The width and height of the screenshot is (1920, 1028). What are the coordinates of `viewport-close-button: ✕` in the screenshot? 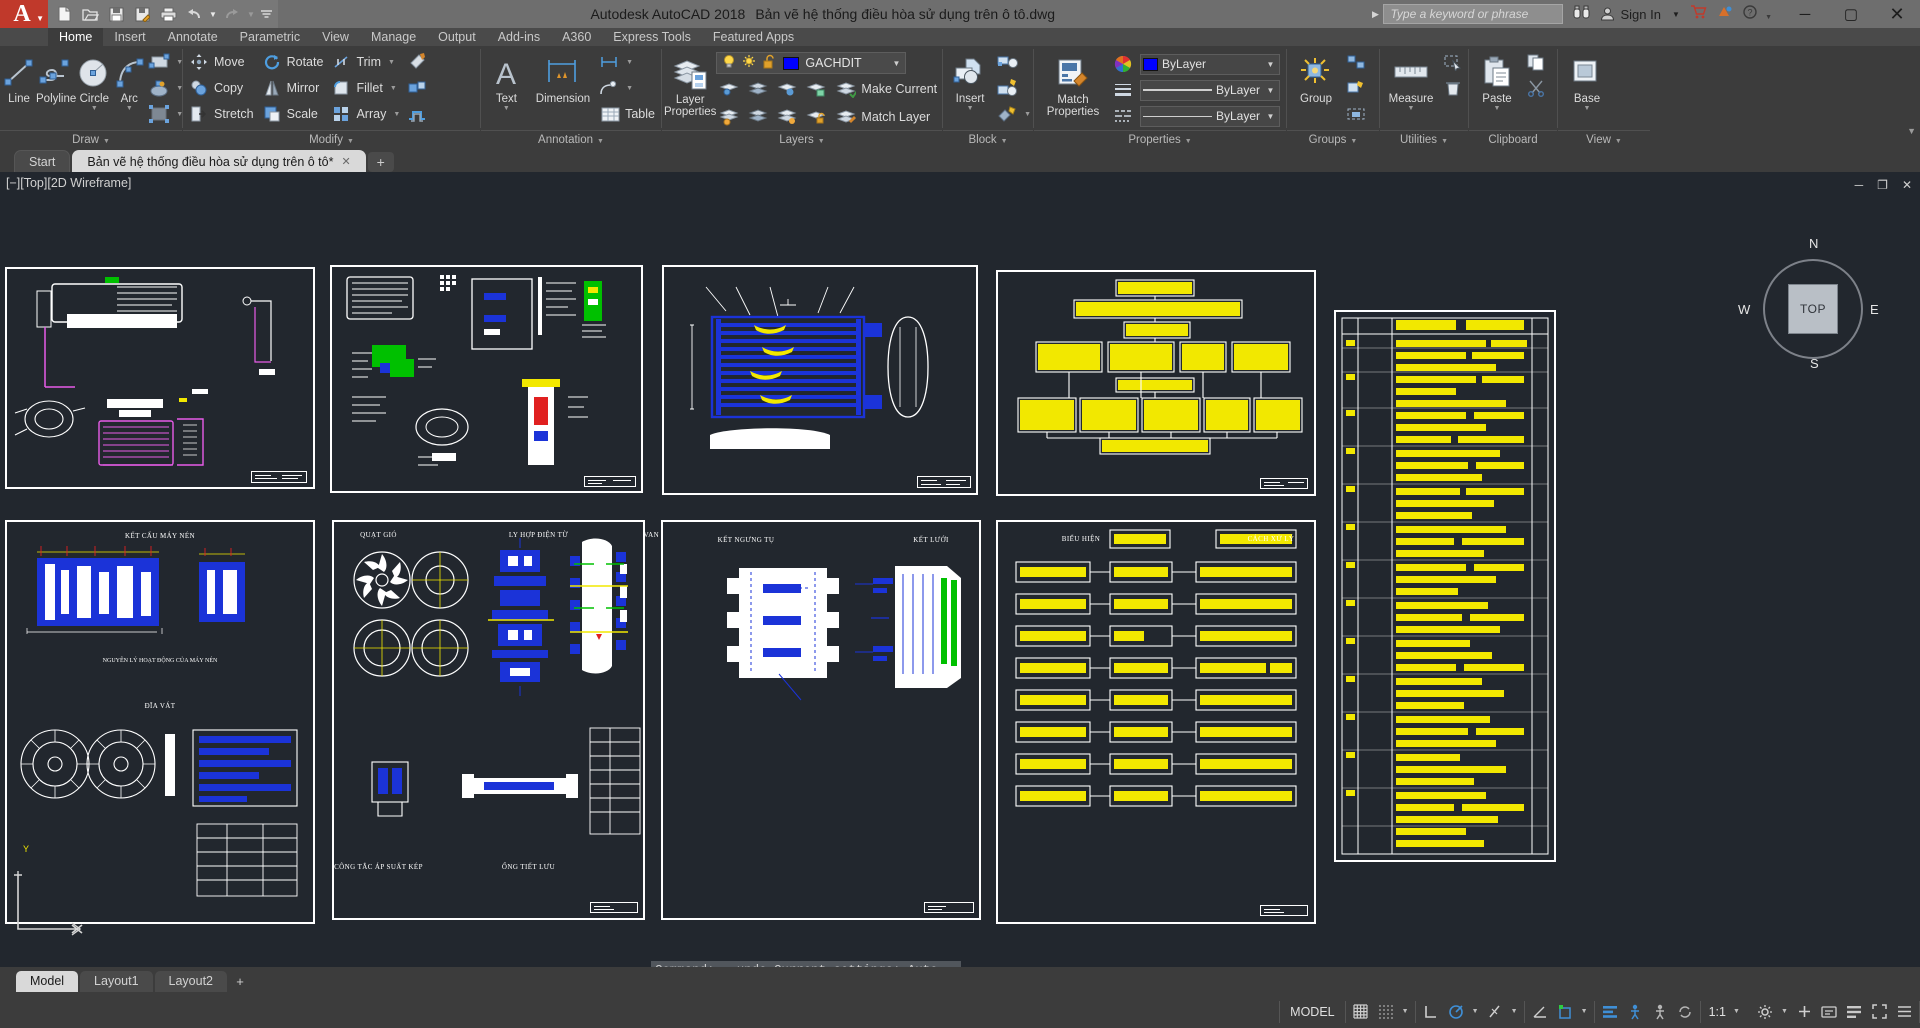 It's located at (1907, 185).